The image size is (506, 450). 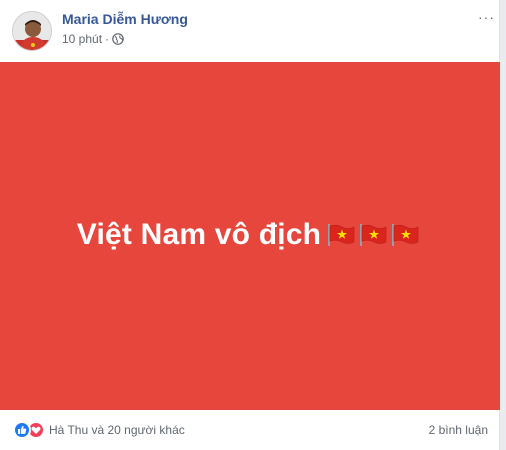 I want to click on flag-emojis, so click(x=375, y=235).